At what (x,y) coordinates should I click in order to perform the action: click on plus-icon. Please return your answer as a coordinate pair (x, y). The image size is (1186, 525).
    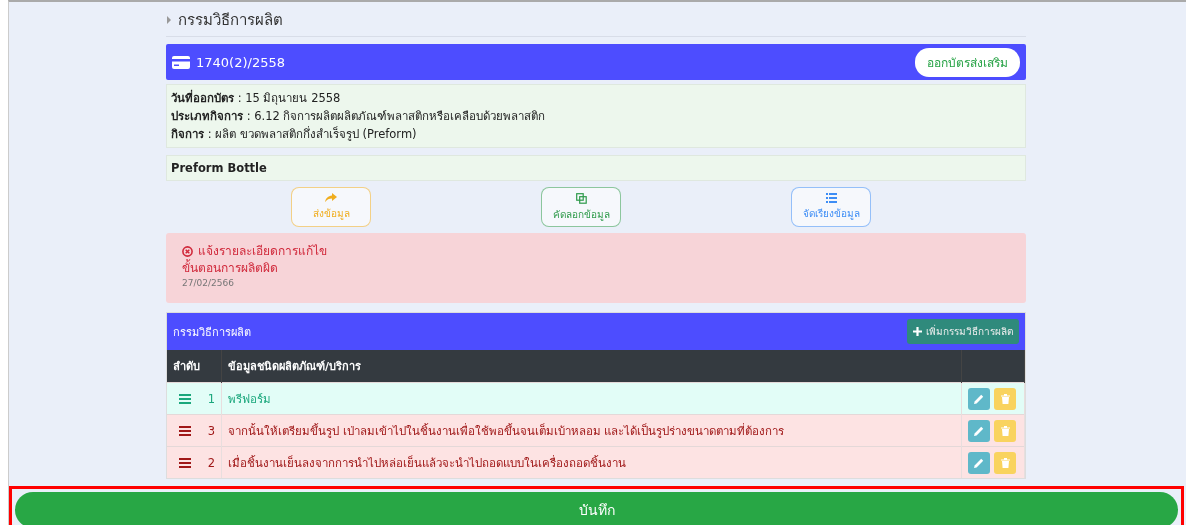
    Looking at the image, I should click on (917, 331).